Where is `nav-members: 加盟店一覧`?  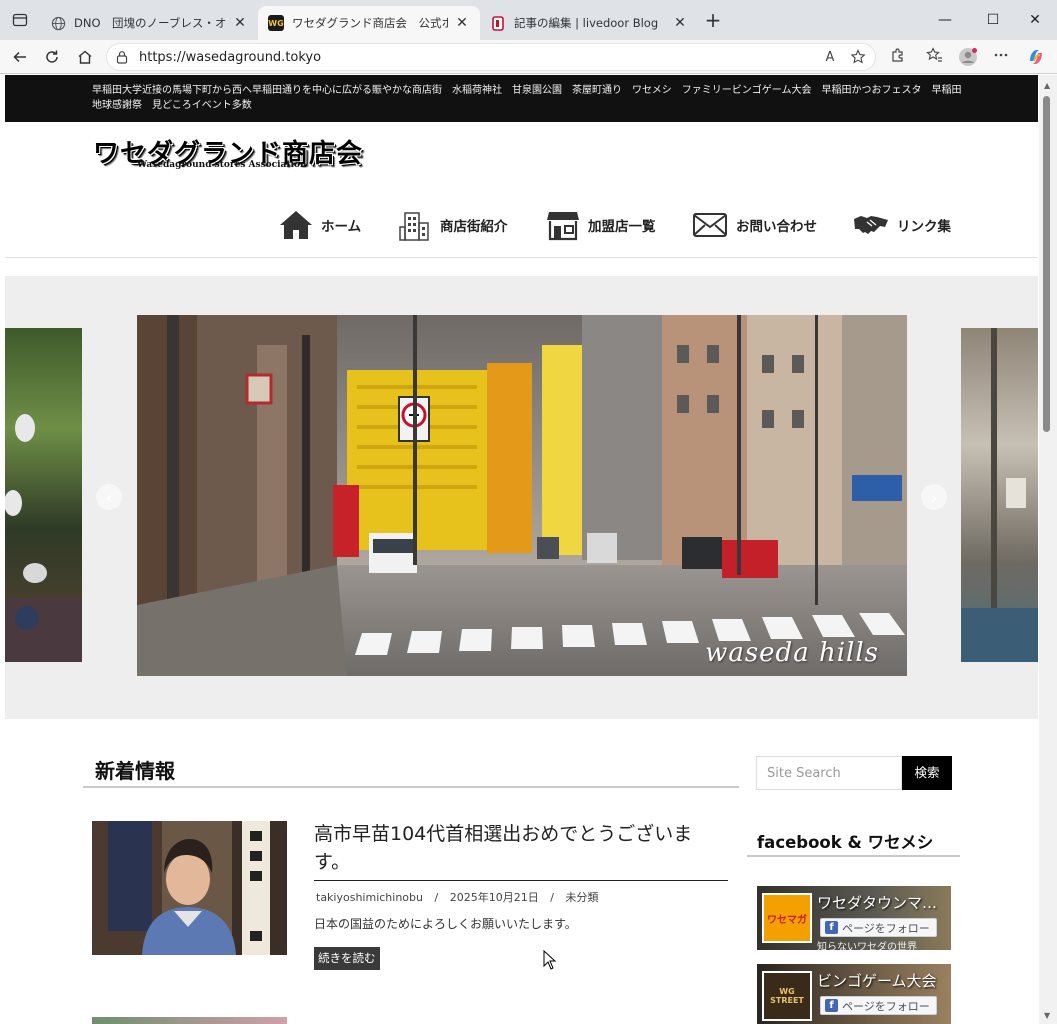
nav-members: 加盟店一覧 is located at coordinates (601, 225).